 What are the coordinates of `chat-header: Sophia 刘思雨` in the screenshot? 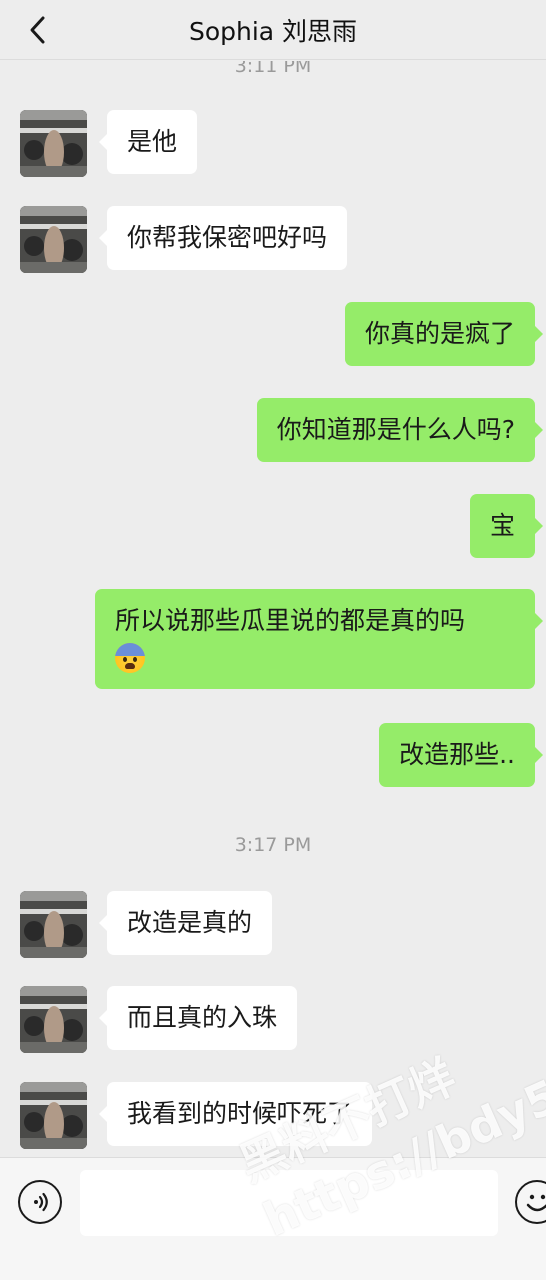 It's located at (273, 30).